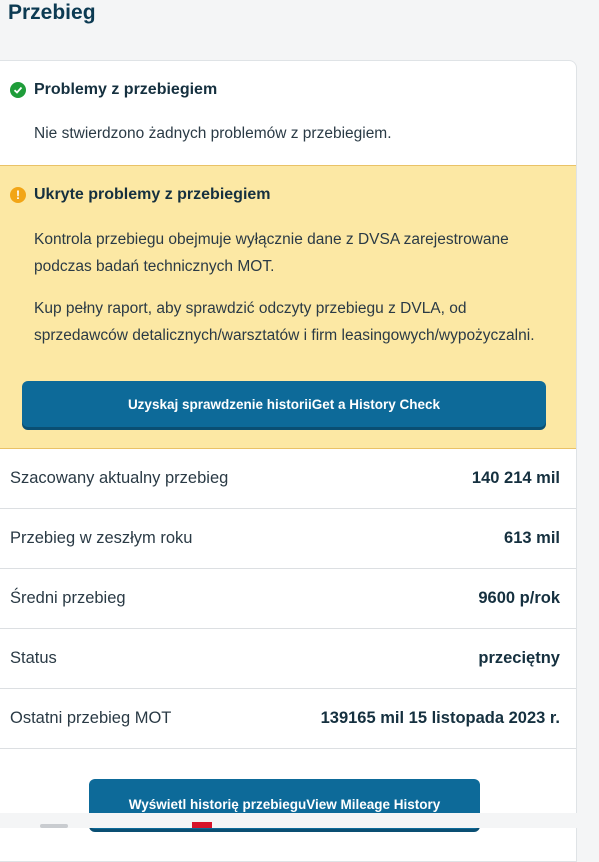 The height and width of the screenshot is (862, 599). What do you see at coordinates (119, 478) in the screenshot?
I see `stat-label: Szacowany aktualny przebieg` at bounding box center [119, 478].